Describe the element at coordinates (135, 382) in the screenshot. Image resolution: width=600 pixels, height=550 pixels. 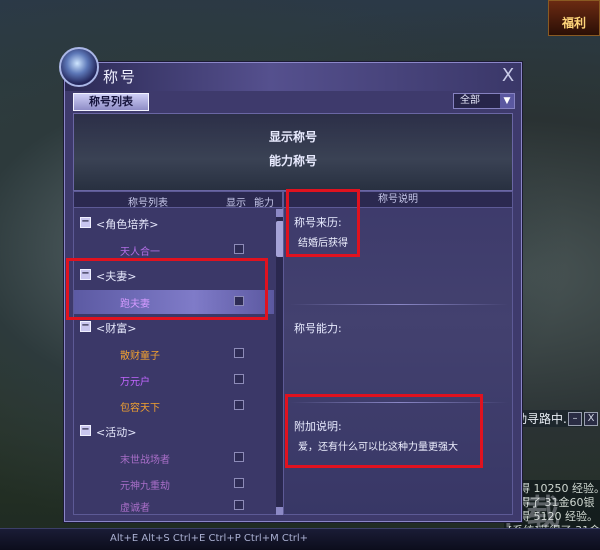
I see `title-item-label: 万元户` at that location.